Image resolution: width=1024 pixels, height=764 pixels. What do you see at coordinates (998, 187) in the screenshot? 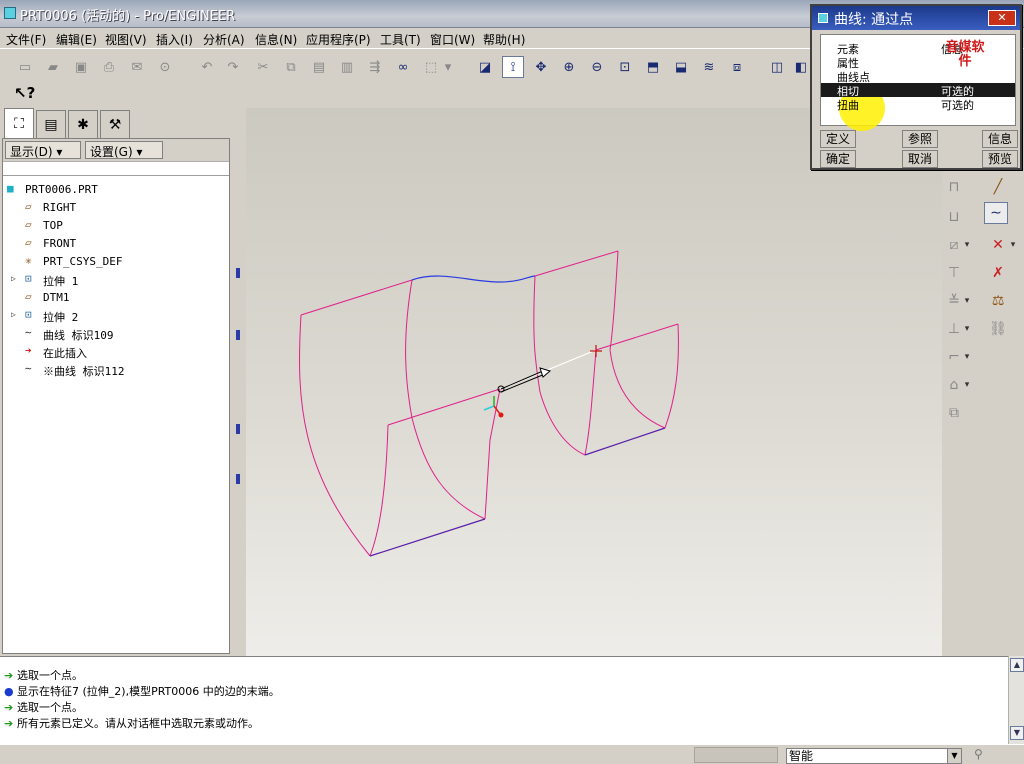
I see `sketch-line-icon: ╱` at bounding box center [998, 187].